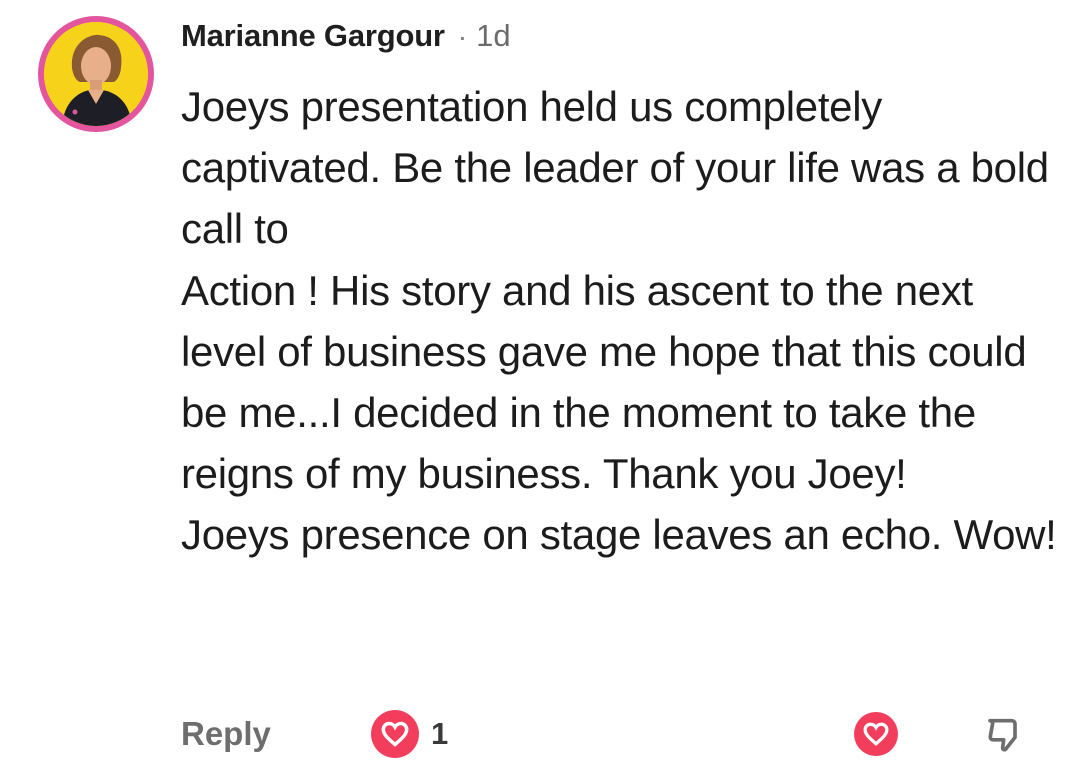  I want to click on avatar, so click(96, 74).